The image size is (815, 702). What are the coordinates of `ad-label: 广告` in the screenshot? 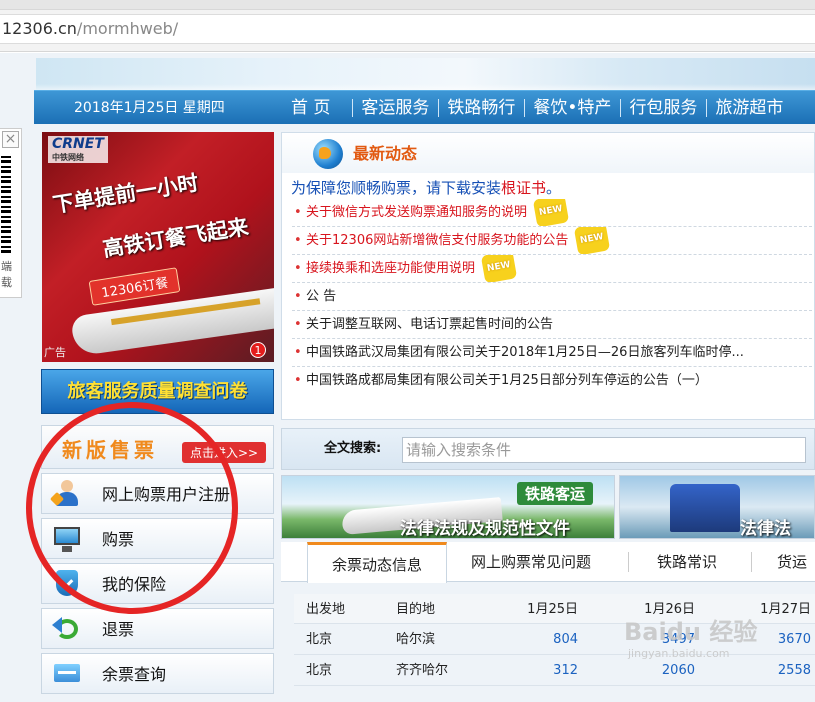 It's located at (55, 352).